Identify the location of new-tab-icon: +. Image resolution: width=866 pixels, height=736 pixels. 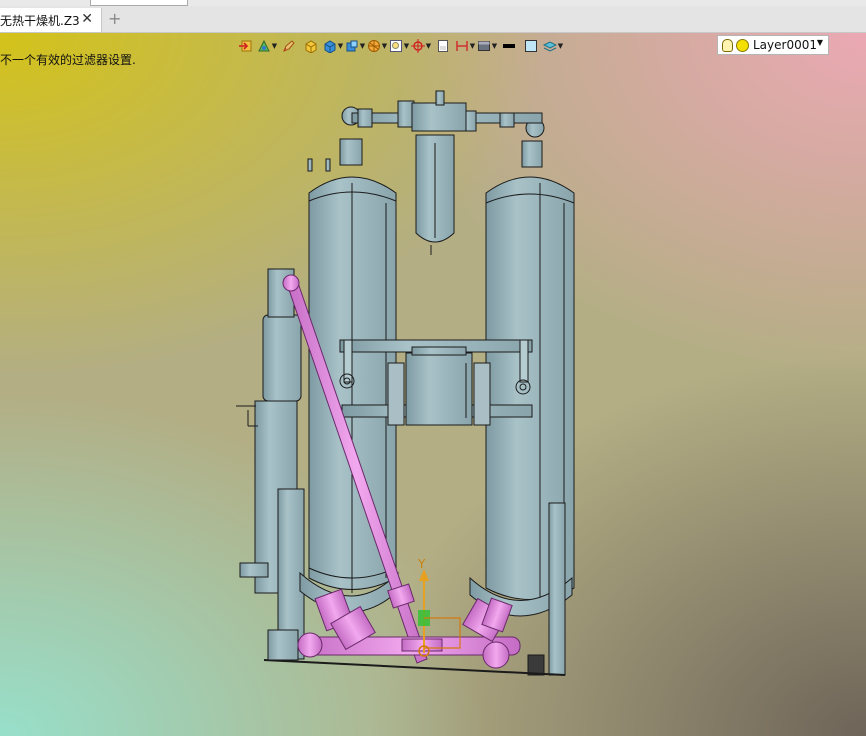
(114, 19).